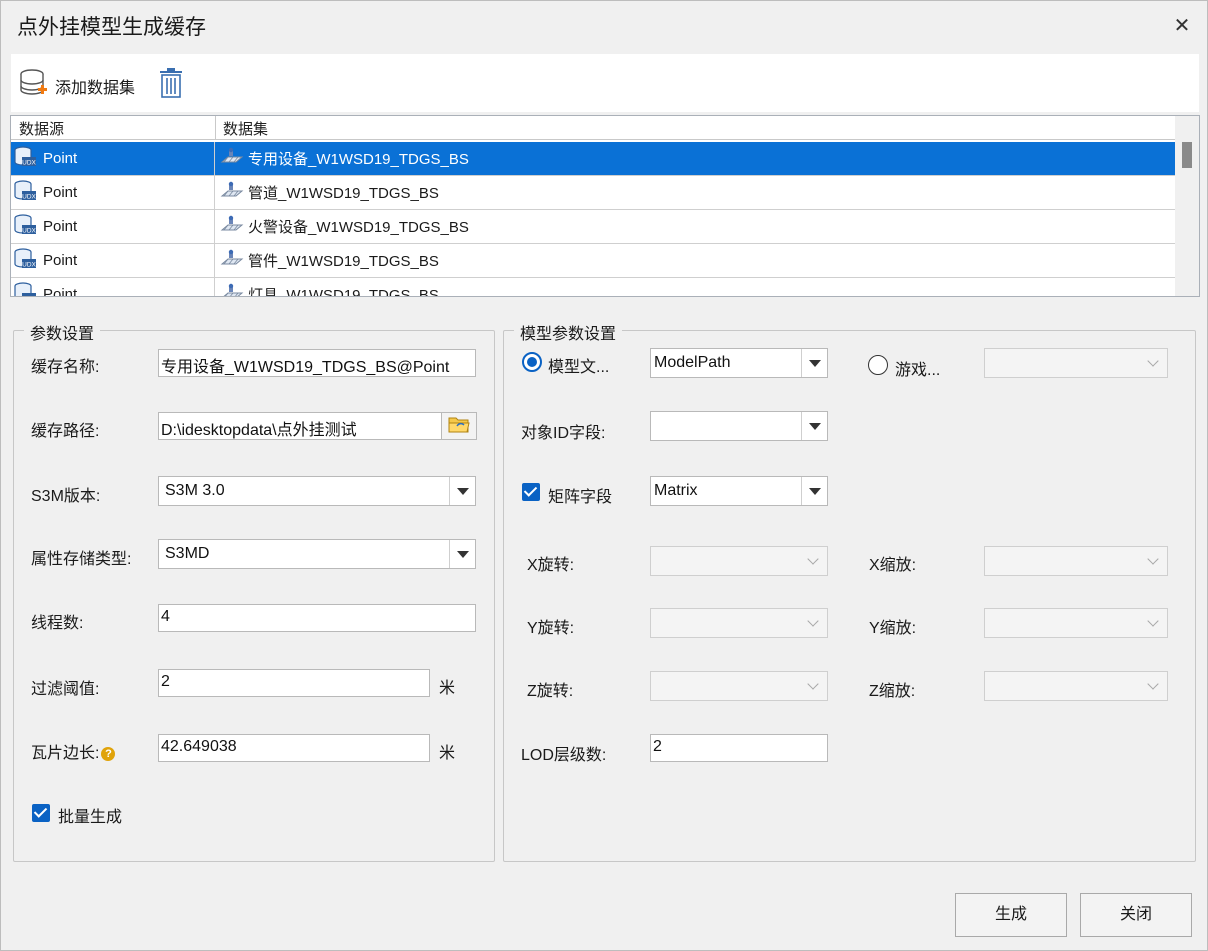 This screenshot has height=951, width=1208. I want to click on x-rotate-select, so click(739, 561).